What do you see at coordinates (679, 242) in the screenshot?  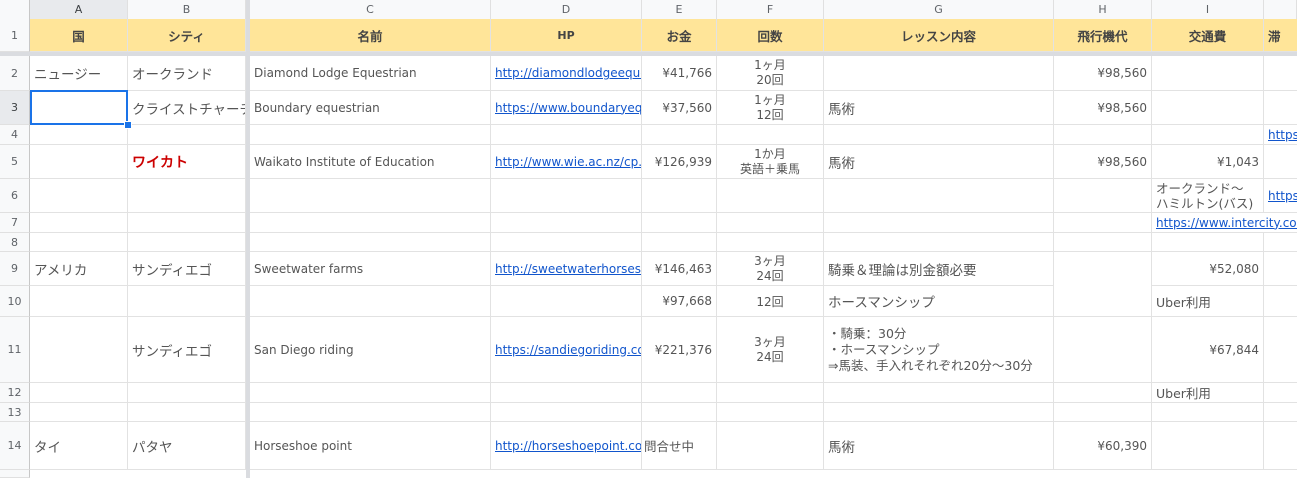 I see `cell-e8` at bounding box center [679, 242].